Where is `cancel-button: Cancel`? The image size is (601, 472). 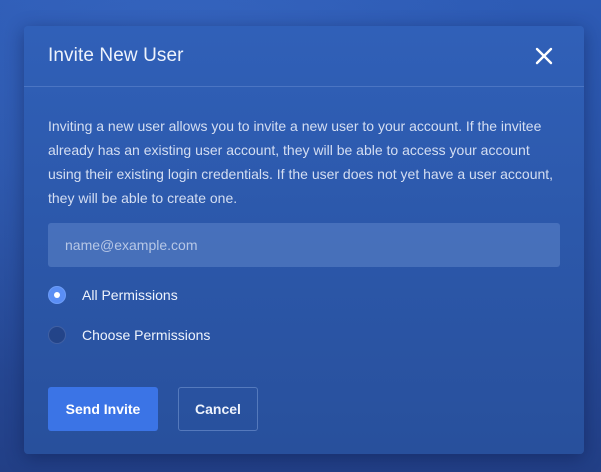
cancel-button: Cancel is located at coordinates (218, 409).